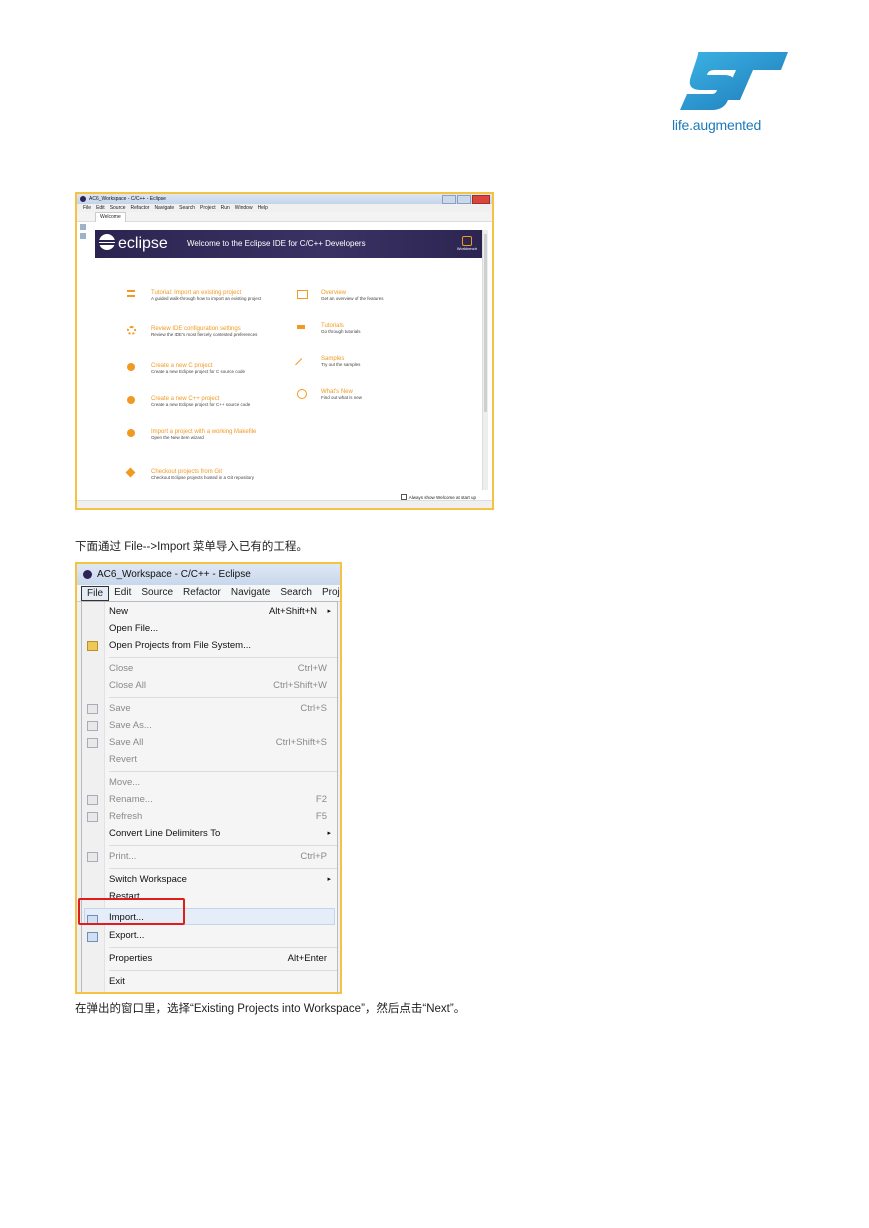  Describe the element at coordinates (92, 709) in the screenshot. I see `save-icon` at that location.